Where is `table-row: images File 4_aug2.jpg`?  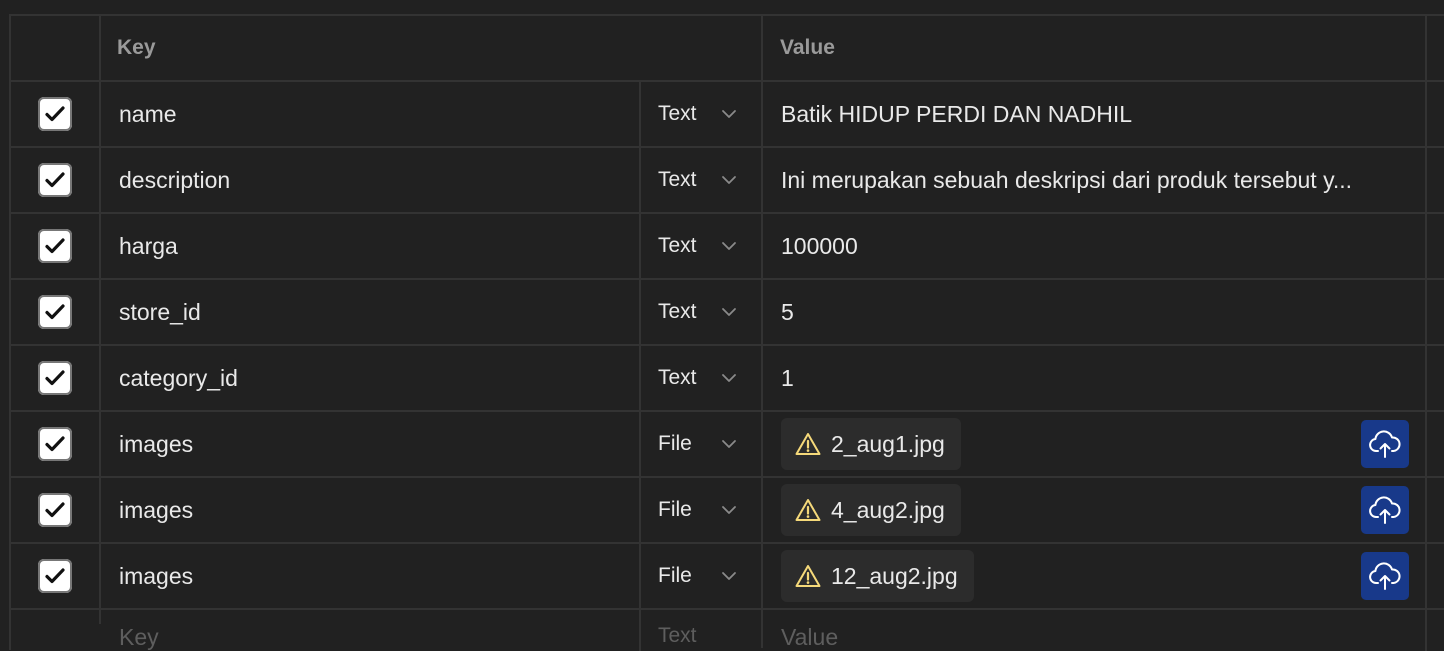 table-row: images File 4_aug2.jpg is located at coordinates (727, 511).